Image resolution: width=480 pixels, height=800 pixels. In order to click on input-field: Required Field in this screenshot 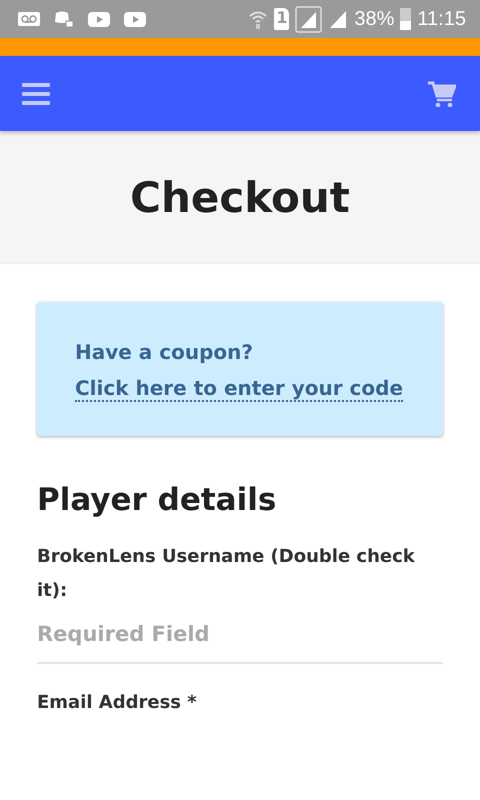, I will do `click(240, 636)`.